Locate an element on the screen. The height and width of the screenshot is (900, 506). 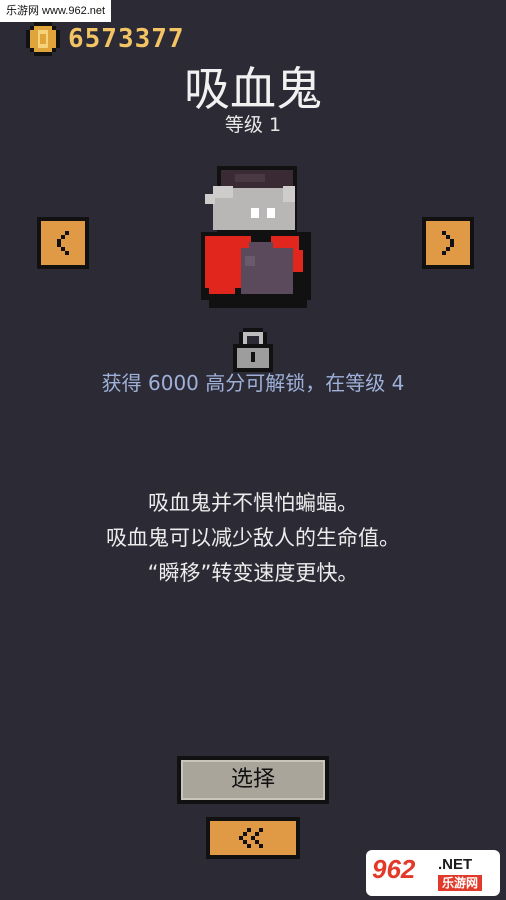
logo-suffix: .NET is located at coordinates (455, 864).